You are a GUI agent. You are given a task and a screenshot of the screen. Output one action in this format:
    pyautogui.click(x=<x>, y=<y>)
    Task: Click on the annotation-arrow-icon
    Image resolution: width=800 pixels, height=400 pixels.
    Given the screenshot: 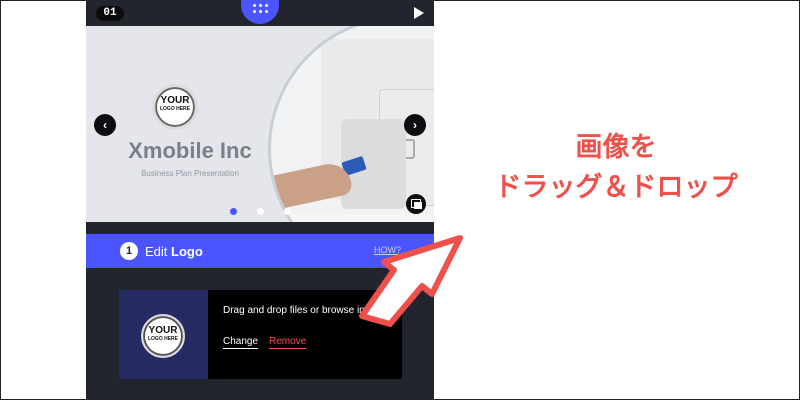 What is the action you would take?
    pyautogui.click(x=411, y=281)
    